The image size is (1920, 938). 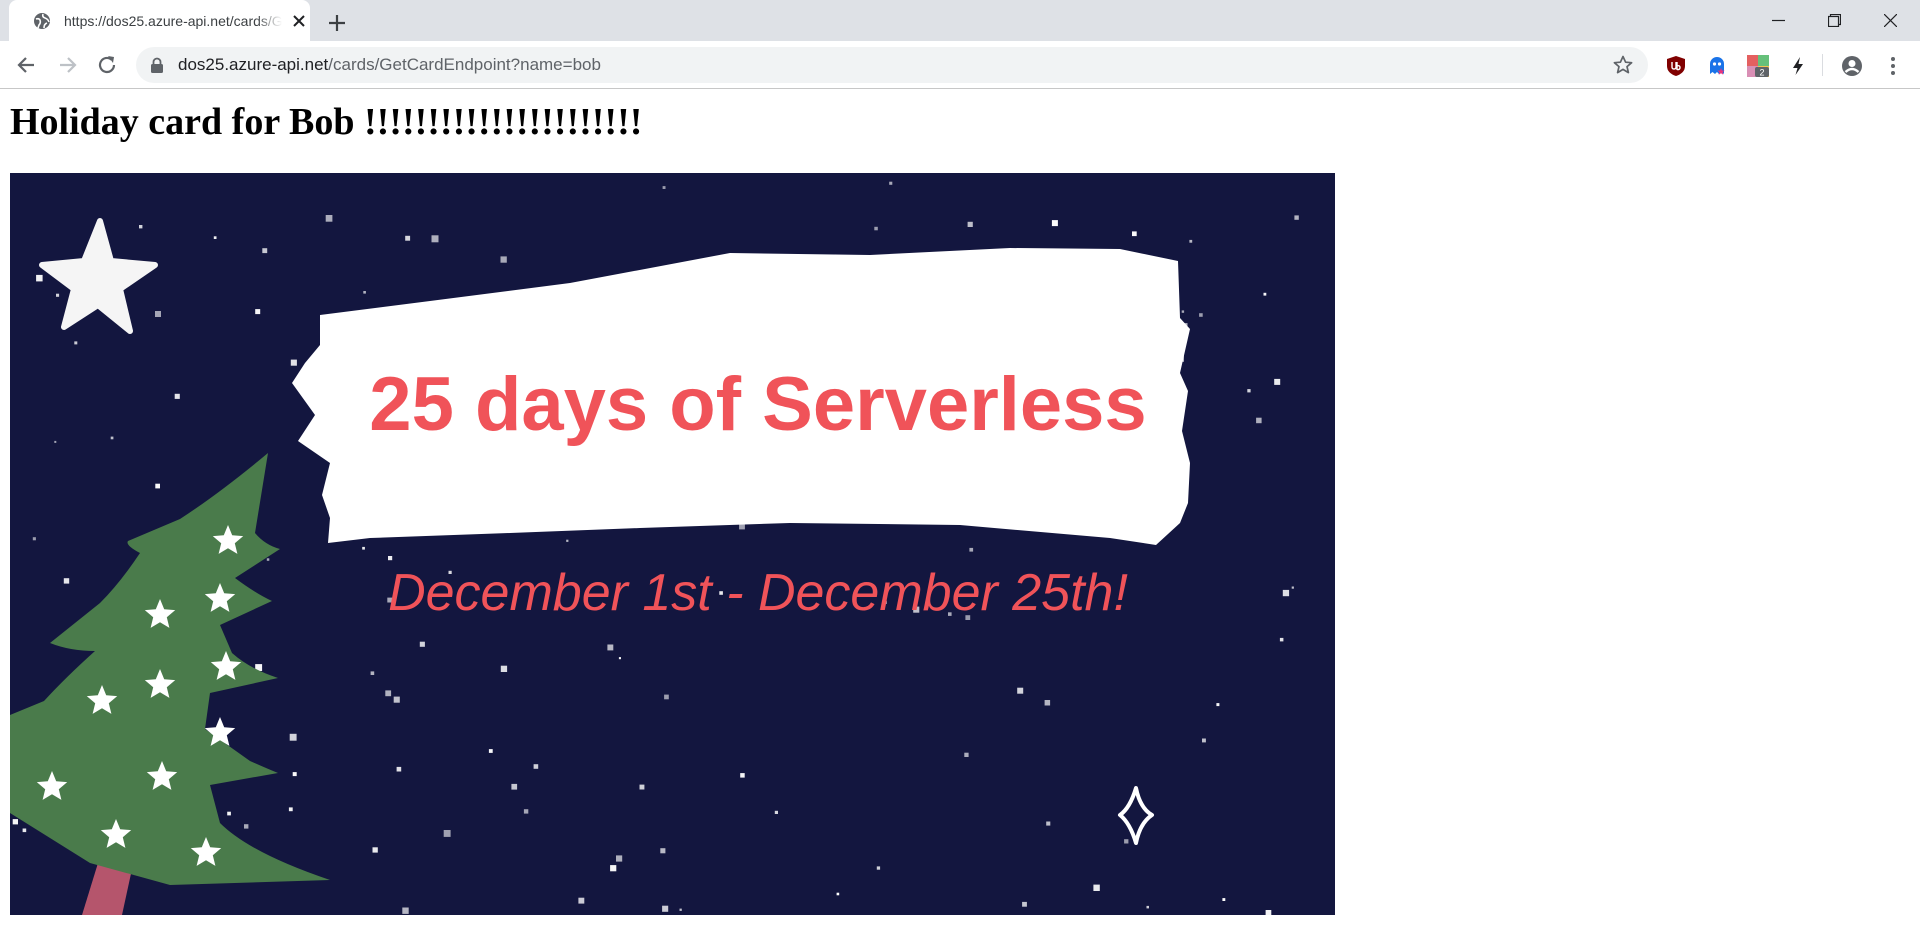 What do you see at coordinates (157, 65) in the screenshot?
I see `lock-icon` at bounding box center [157, 65].